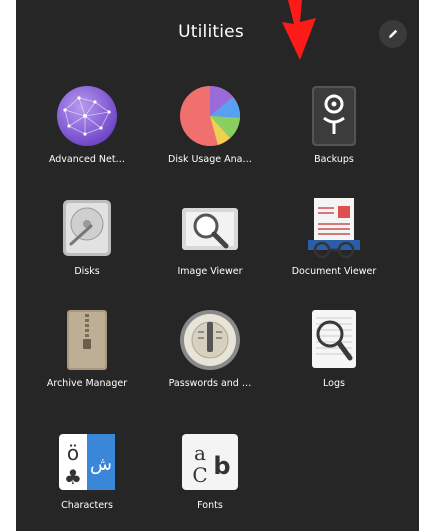 This screenshot has height=531, width=422. What do you see at coordinates (210, 271) in the screenshot?
I see `app-label: Image Viewer` at bounding box center [210, 271].